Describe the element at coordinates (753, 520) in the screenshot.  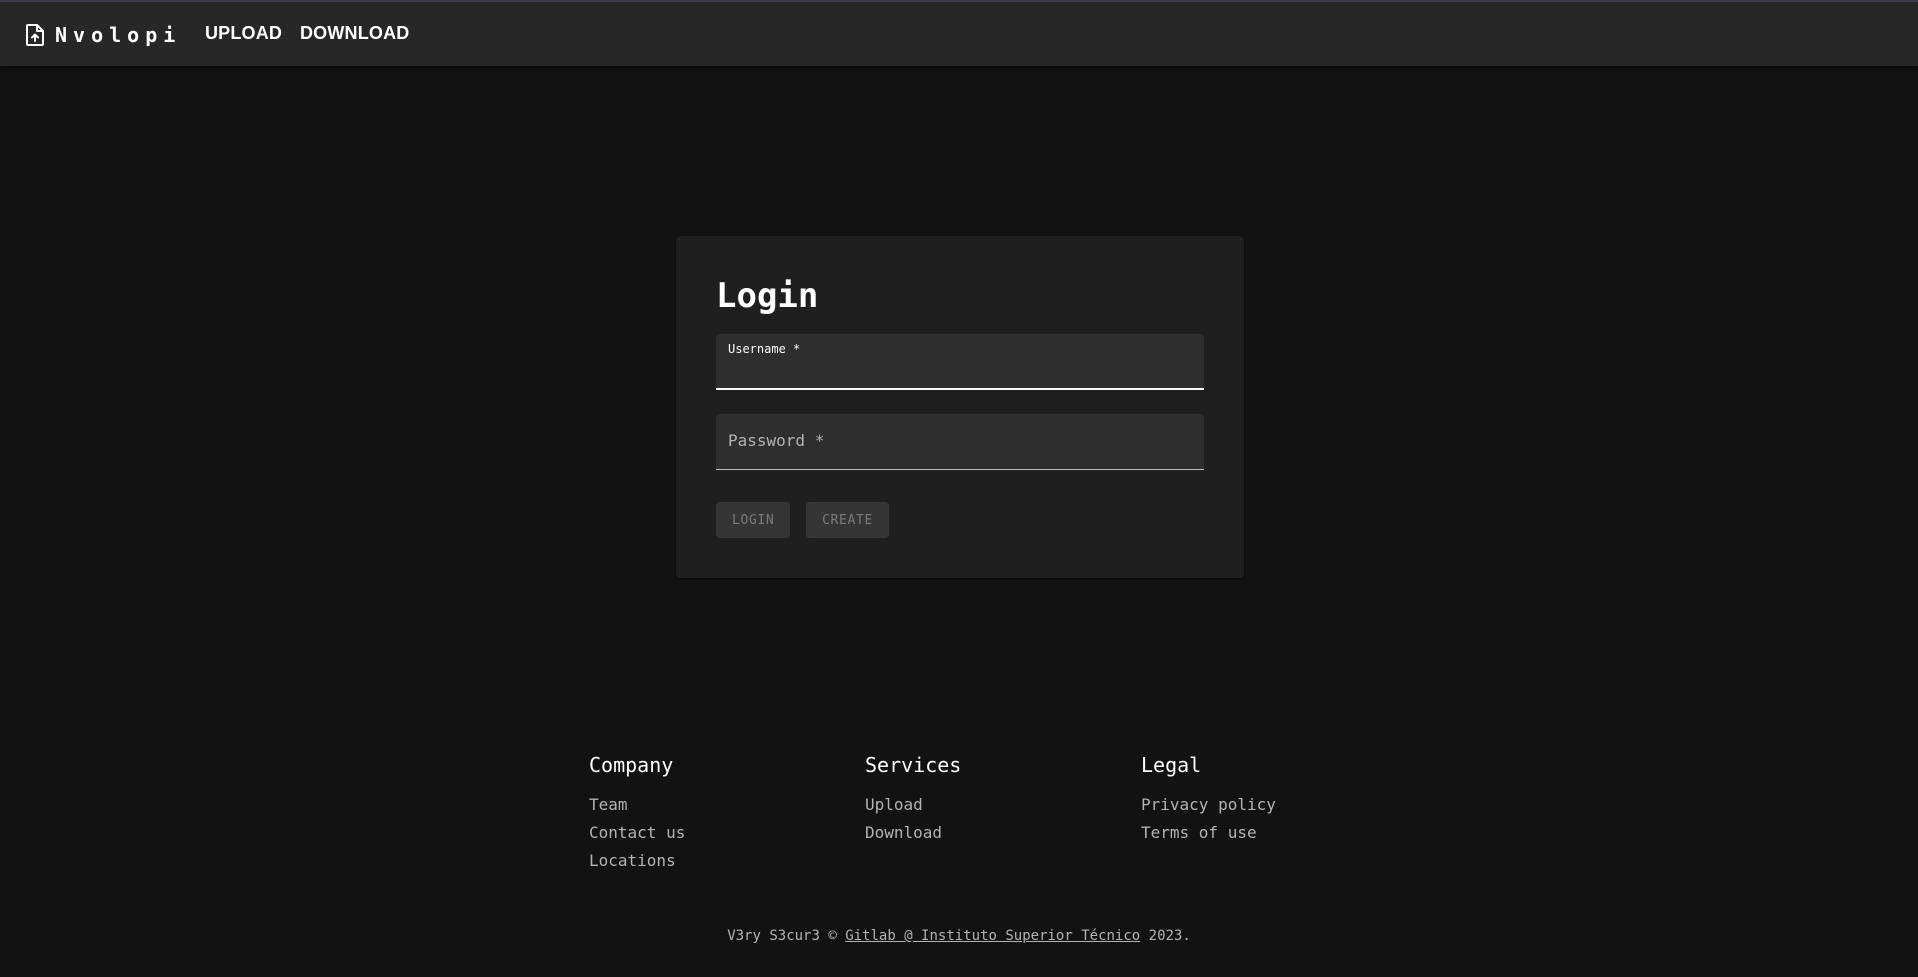
I see `login-button: LOGIN` at that location.